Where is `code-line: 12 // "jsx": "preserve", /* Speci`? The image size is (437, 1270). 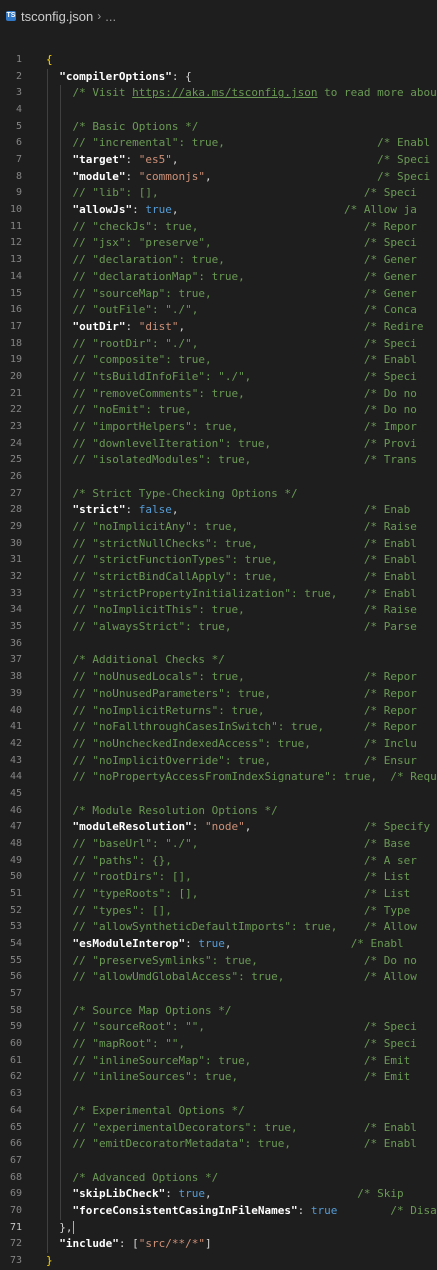
code-line: 12 // "jsx": "preserve", /* Speci is located at coordinates (218, 243).